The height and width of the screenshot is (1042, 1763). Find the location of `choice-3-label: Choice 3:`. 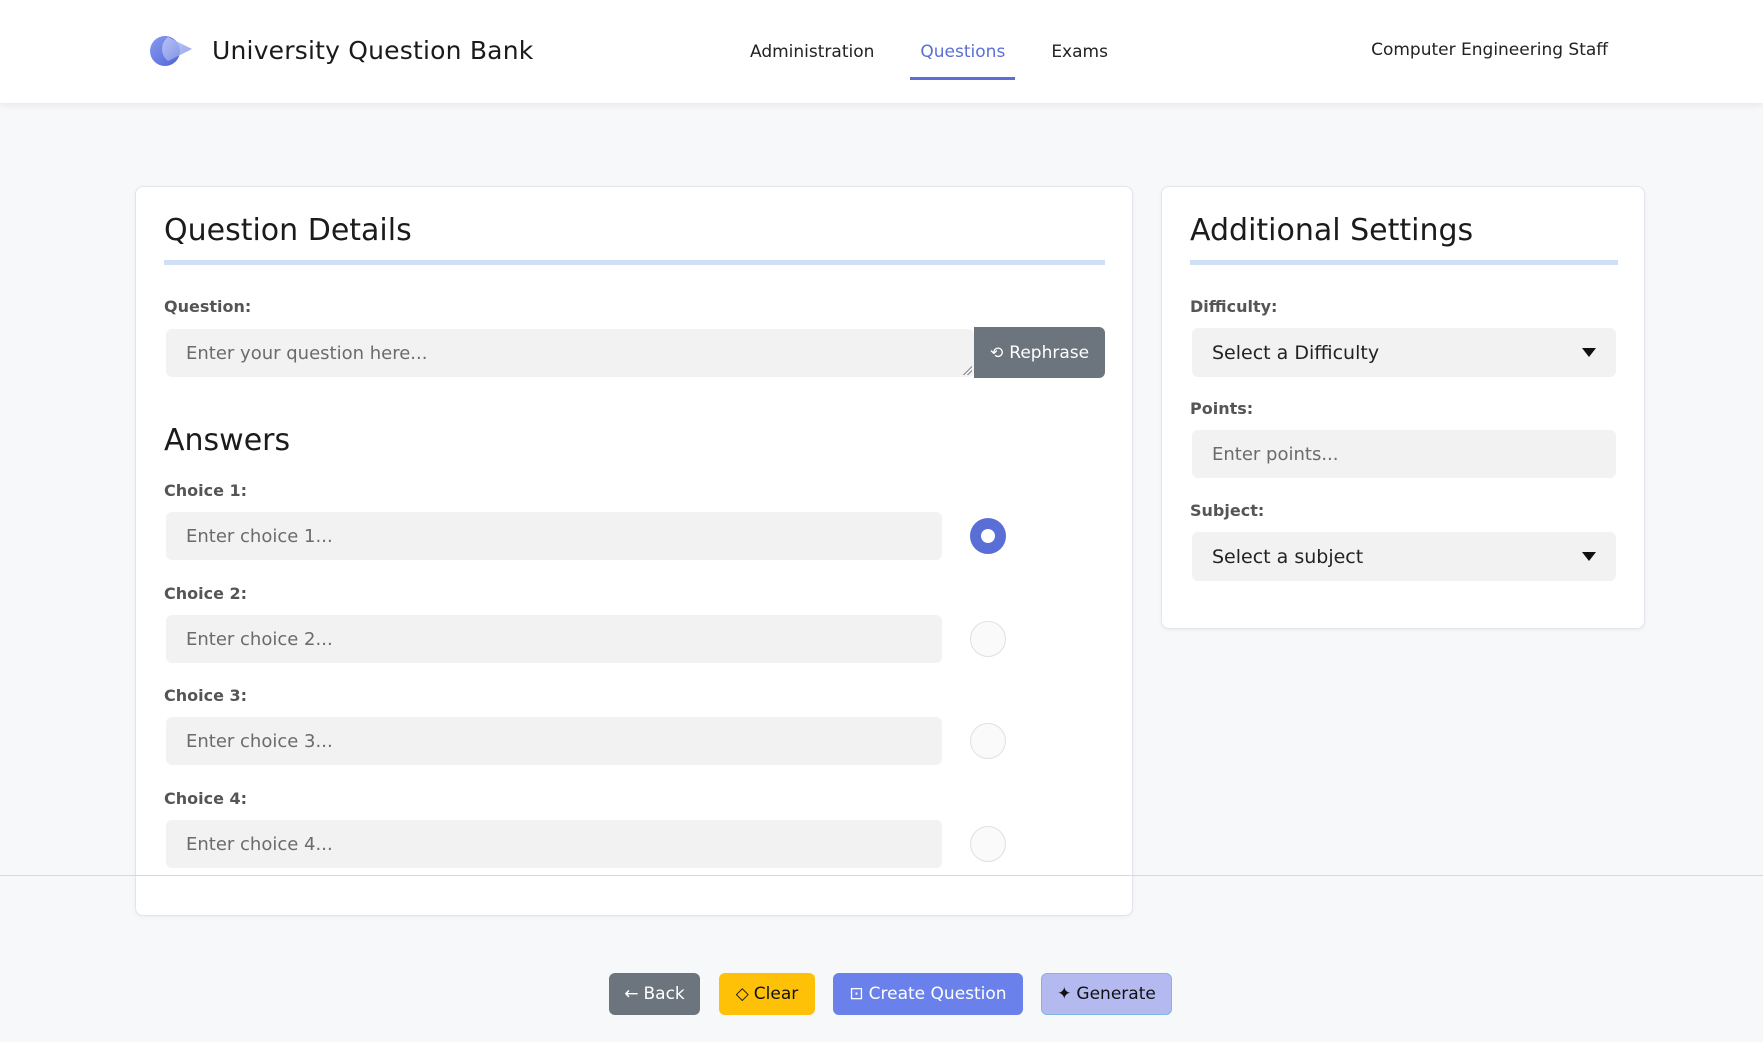

choice-3-label: Choice 3: is located at coordinates (206, 695).